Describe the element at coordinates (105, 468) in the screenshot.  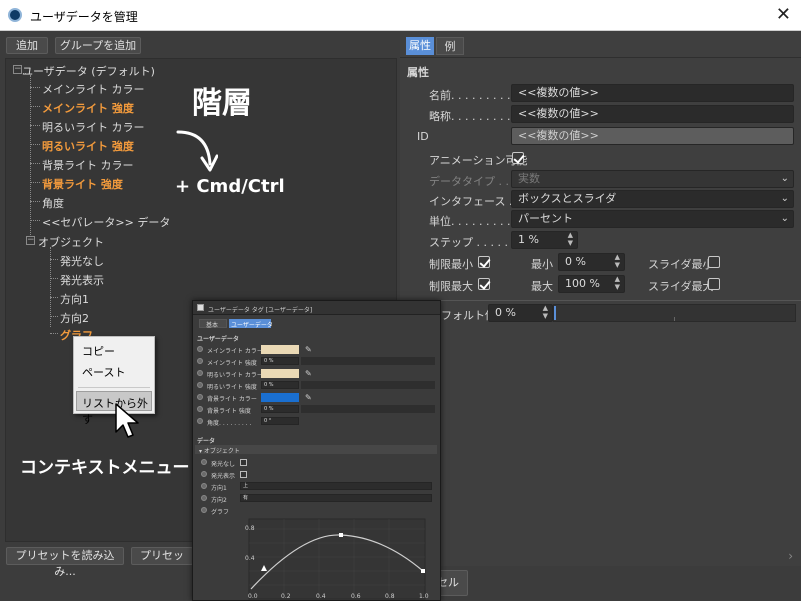
I see `annotation-context-menu: コンテキストメニュー` at that location.